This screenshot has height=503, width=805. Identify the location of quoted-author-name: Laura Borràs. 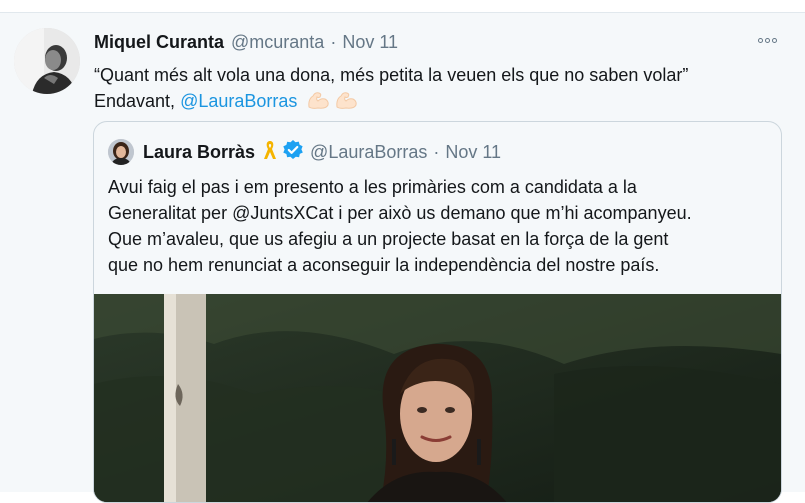
(199, 152).